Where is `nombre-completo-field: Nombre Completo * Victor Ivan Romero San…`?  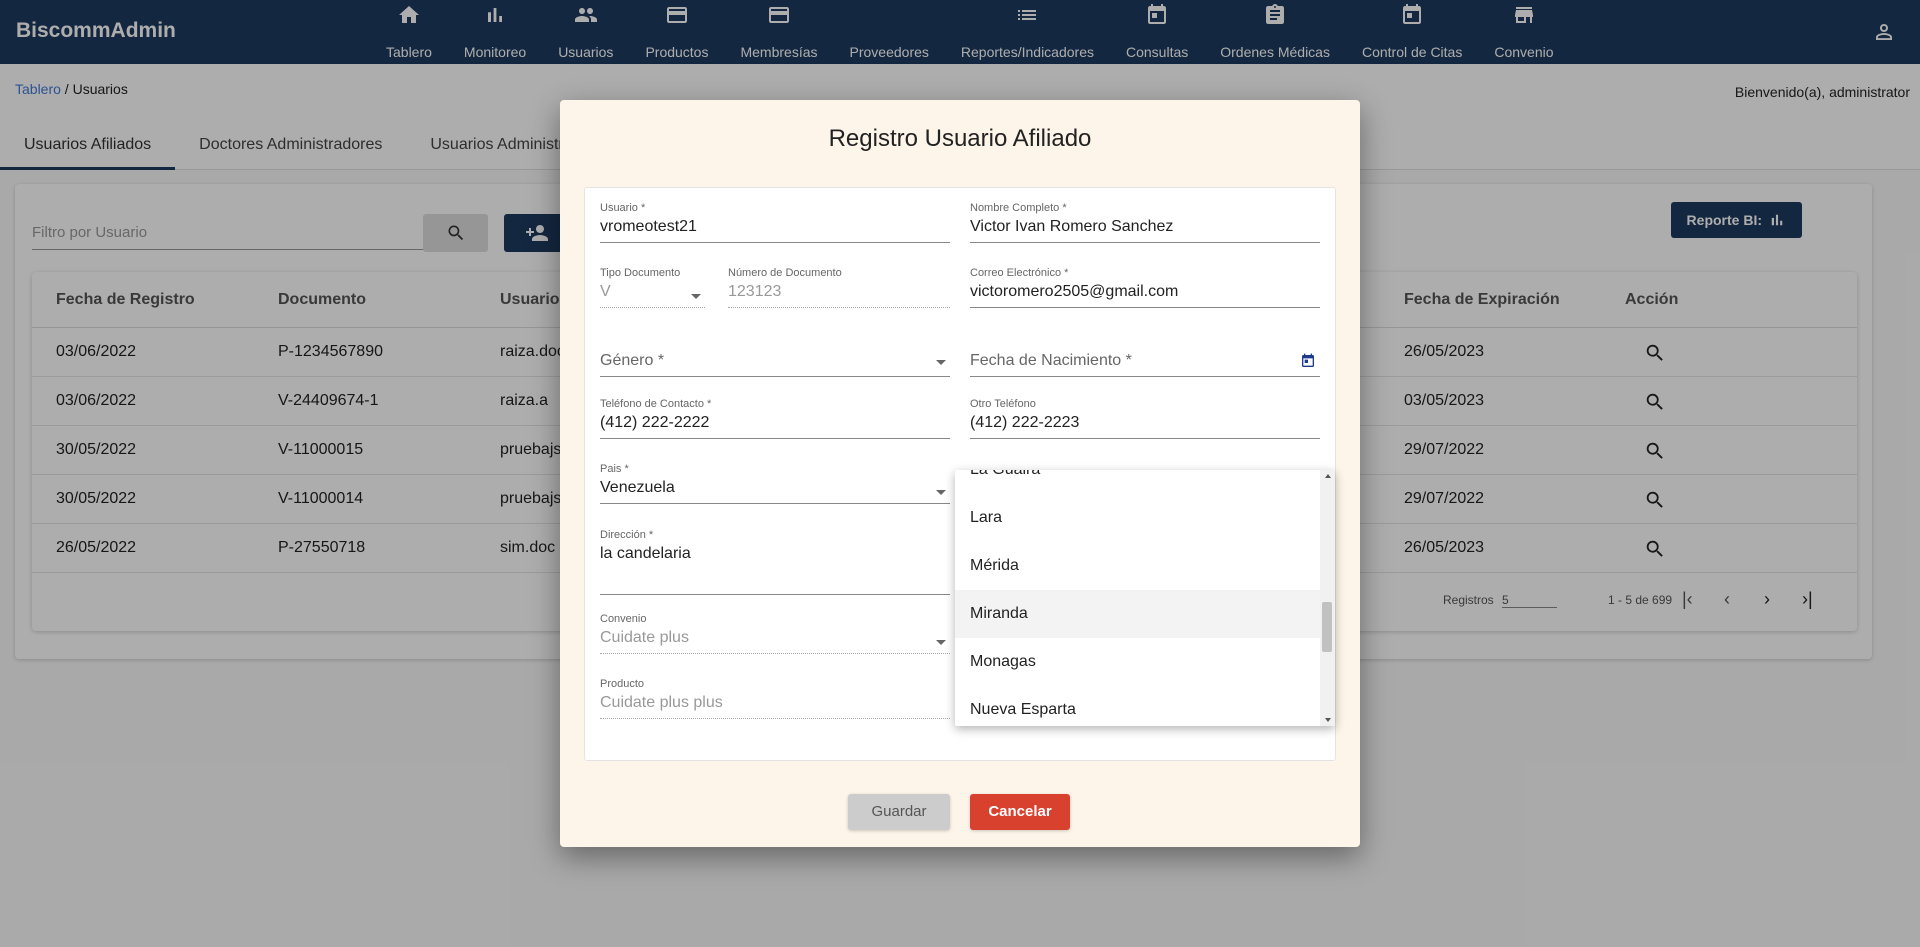
nombre-completo-field: Nombre Completo * Victor Ivan Romero San… is located at coordinates (1145, 222).